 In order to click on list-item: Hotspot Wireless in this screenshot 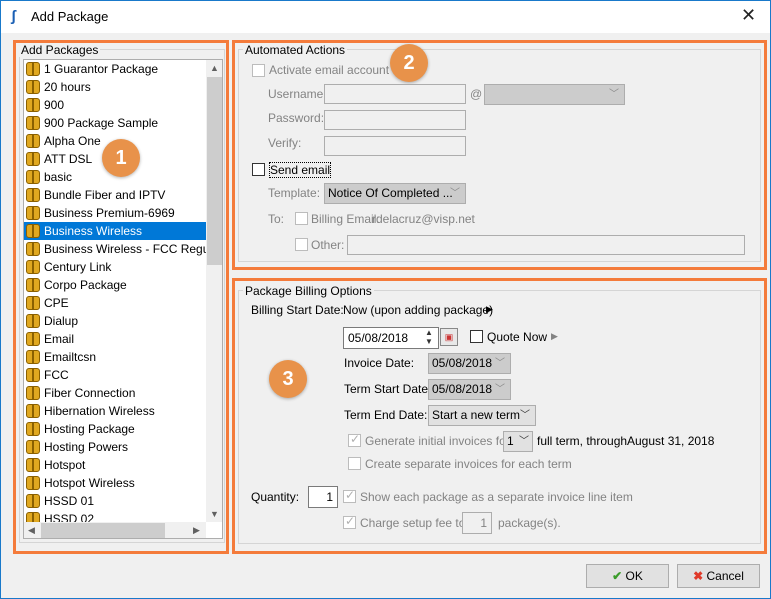, I will do `click(115, 483)`.